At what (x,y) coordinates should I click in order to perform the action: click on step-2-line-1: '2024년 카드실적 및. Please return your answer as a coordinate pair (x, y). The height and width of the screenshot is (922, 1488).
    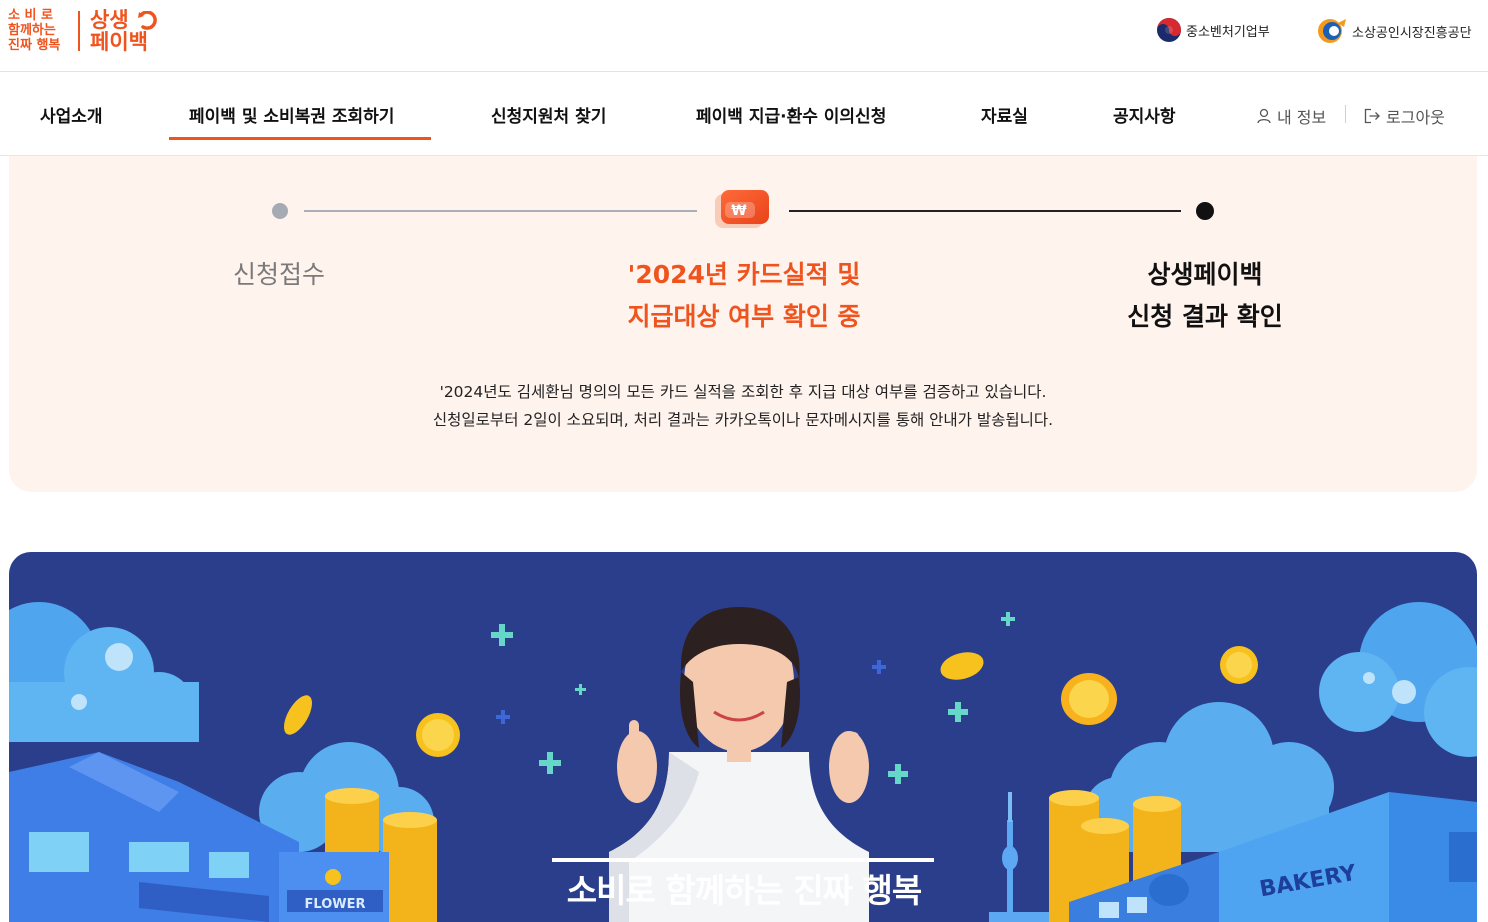
    Looking at the image, I should click on (744, 274).